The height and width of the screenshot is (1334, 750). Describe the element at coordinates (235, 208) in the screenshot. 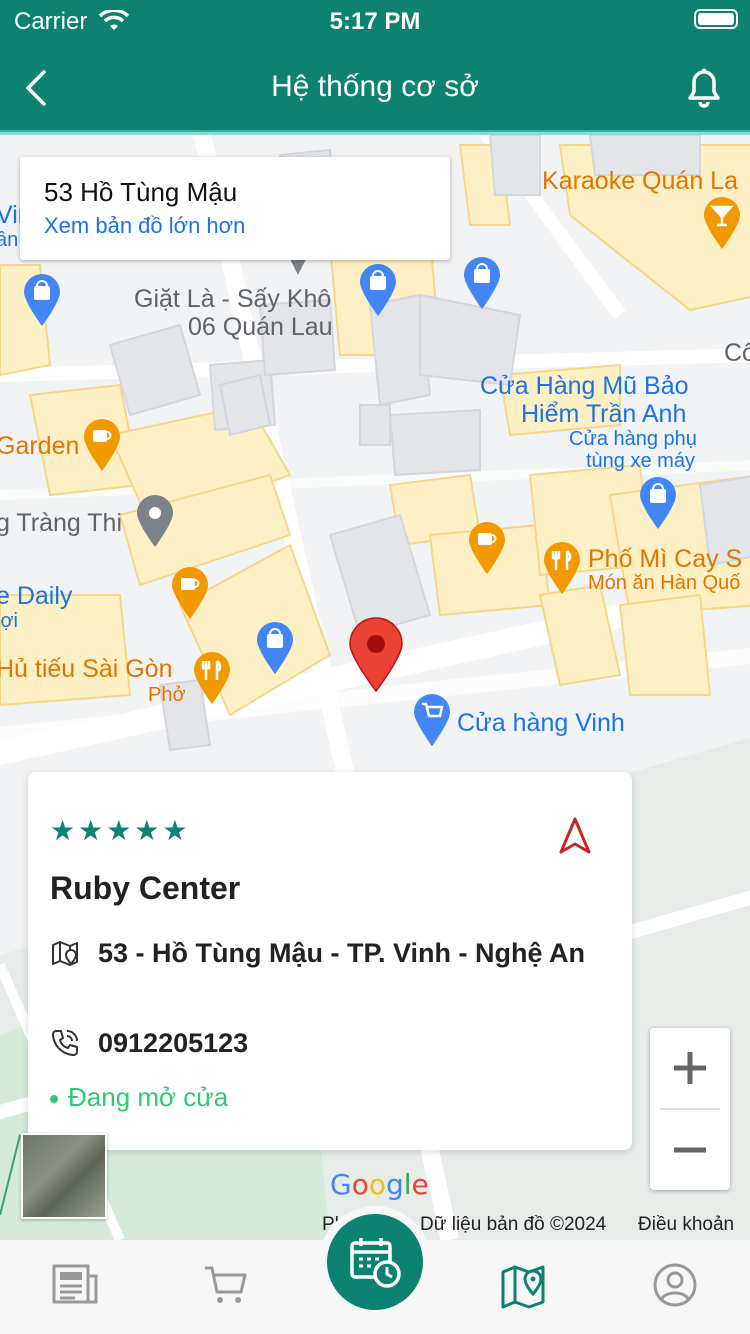

I see `map-info-card: 53 Hồ Tùng Mậu Xem bản đồ lớn hơn` at that location.